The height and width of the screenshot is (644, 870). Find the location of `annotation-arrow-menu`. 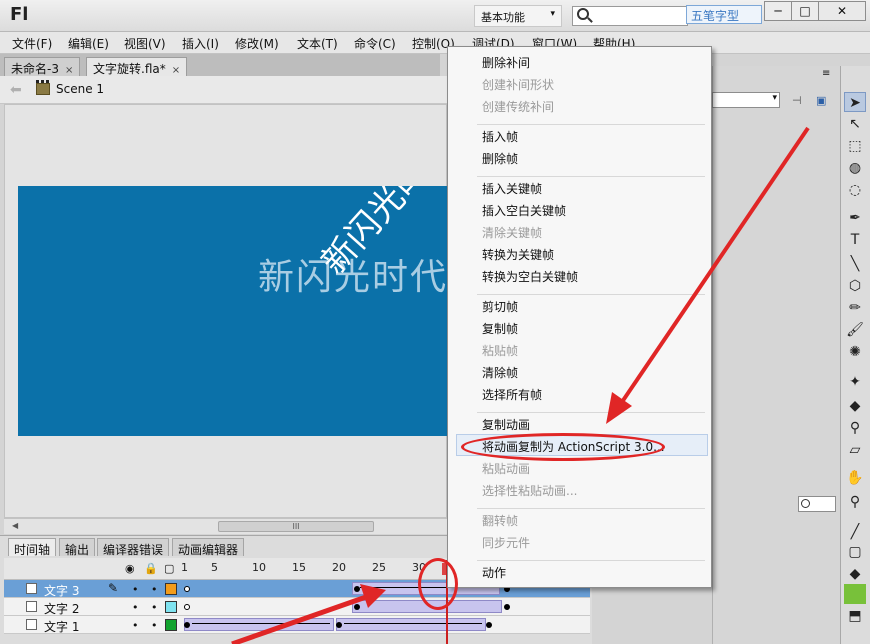

annotation-arrow-menu is located at coordinates (708, 275).